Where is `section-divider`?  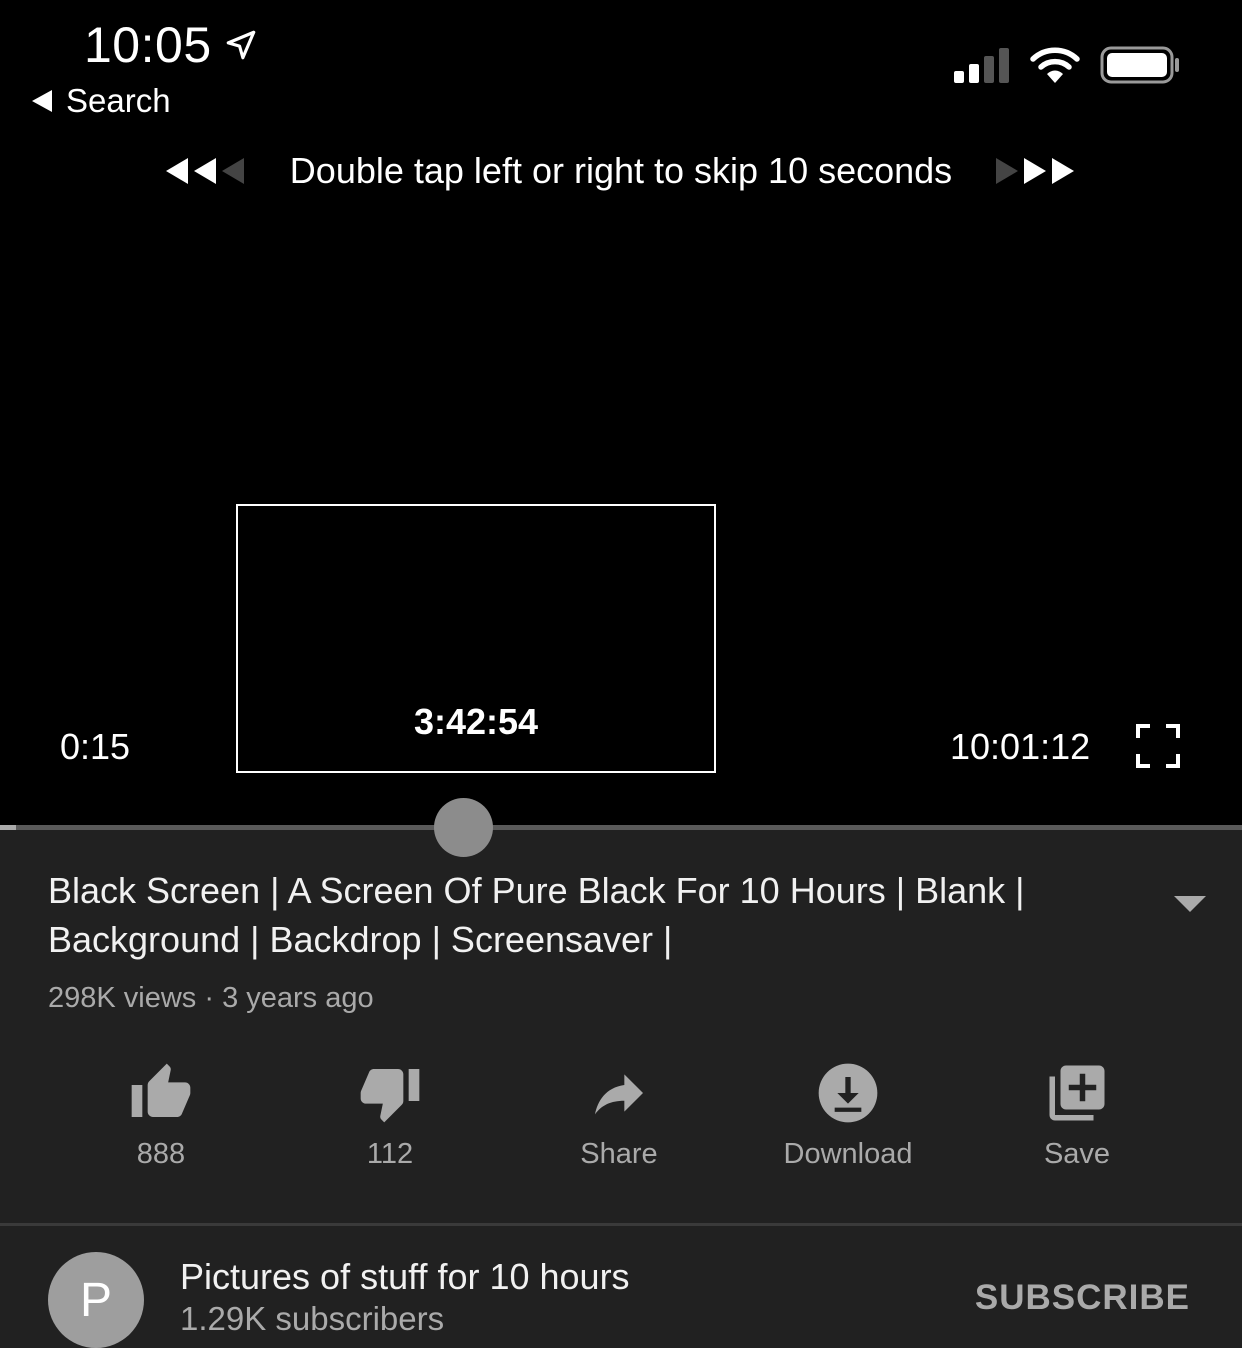
section-divider is located at coordinates (621, 1224).